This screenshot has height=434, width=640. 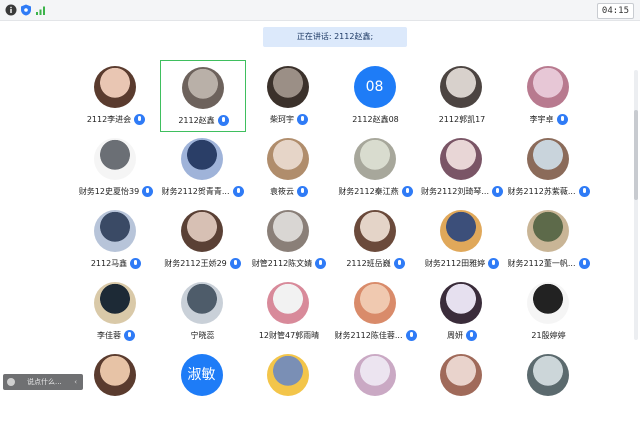 What do you see at coordinates (41, 10) in the screenshot?
I see `signal-icon` at bounding box center [41, 10].